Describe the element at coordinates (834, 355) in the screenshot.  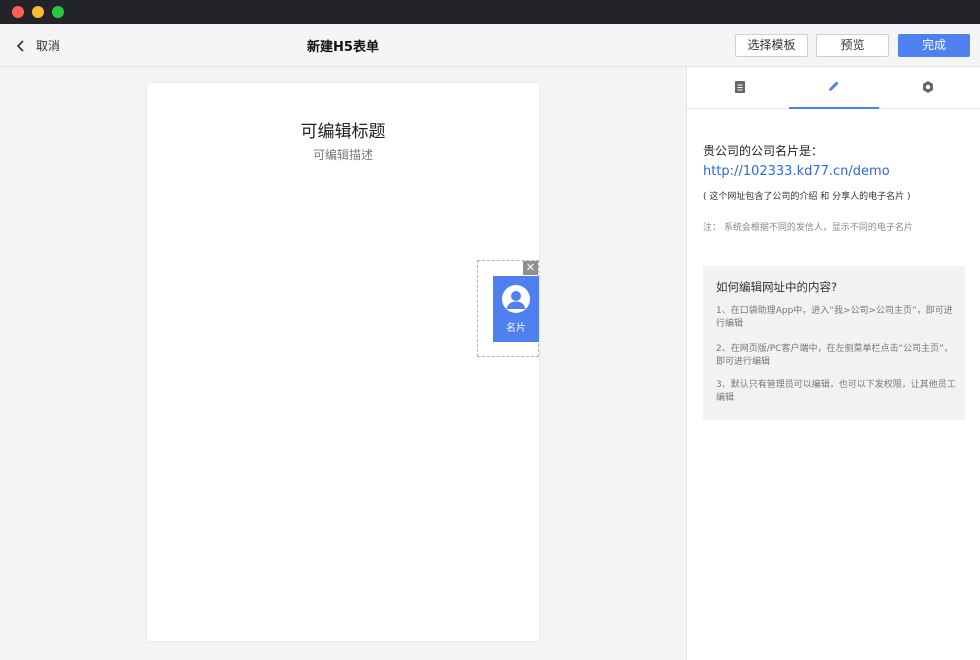
I see `help-step: 2、在网页版/PC客户端中，在左侧菜单栏点击“公司主页”，即可进行编辑` at that location.